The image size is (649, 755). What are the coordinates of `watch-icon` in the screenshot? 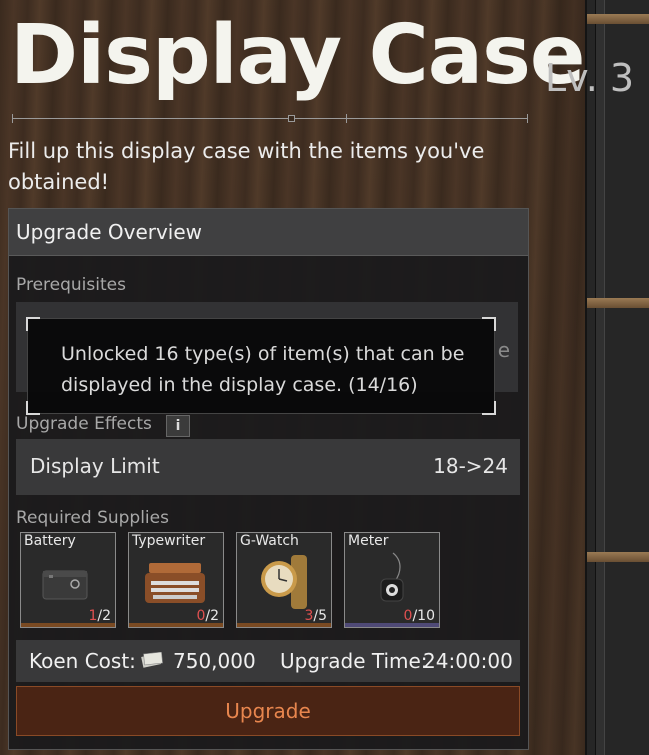 It's located at (284, 582).